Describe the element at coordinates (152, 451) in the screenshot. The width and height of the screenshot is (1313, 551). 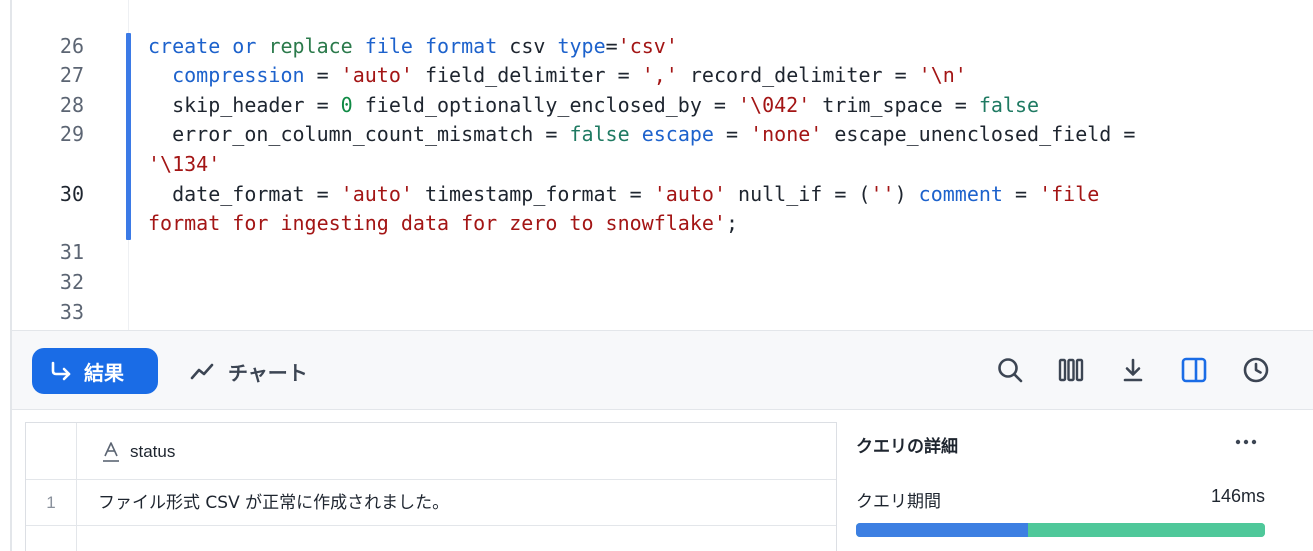
I see `column-header-status: status` at that location.